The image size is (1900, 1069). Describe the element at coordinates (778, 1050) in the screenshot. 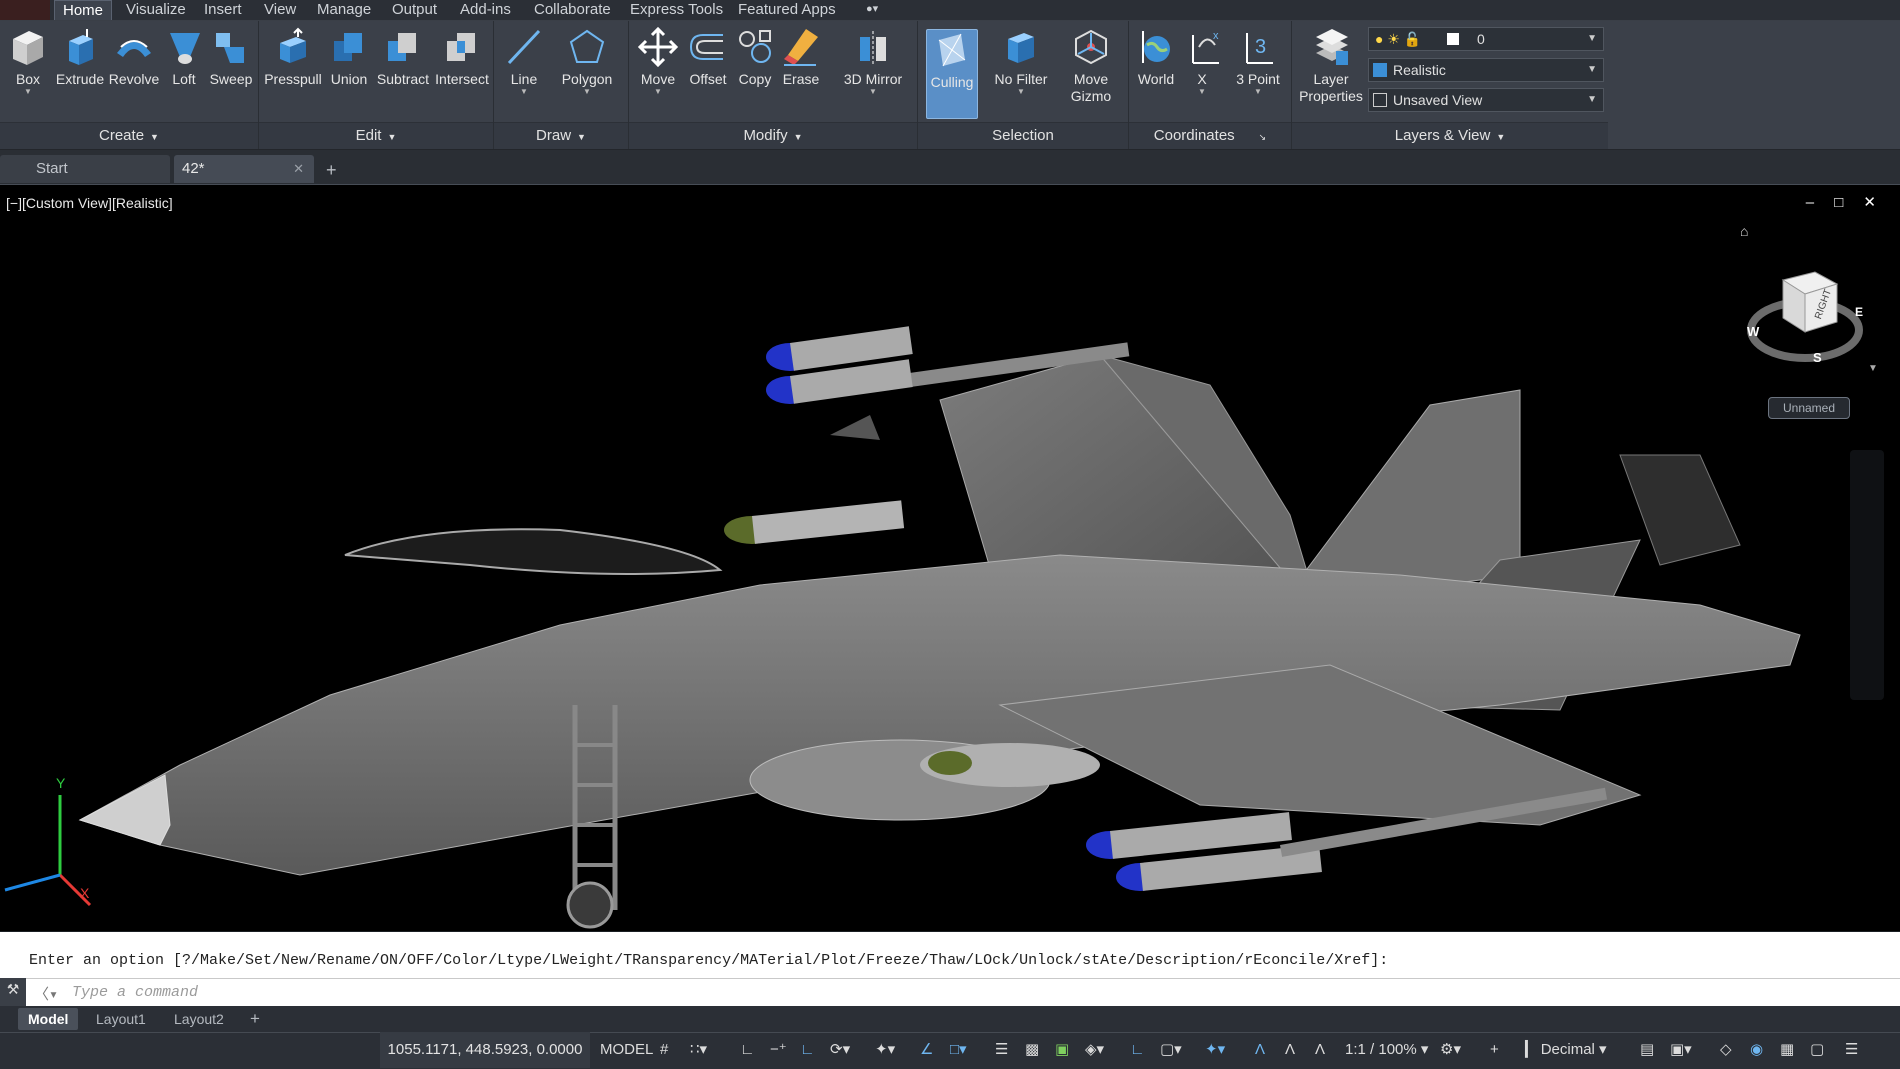

I see `dynamic-input-icon: −⁺` at that location.